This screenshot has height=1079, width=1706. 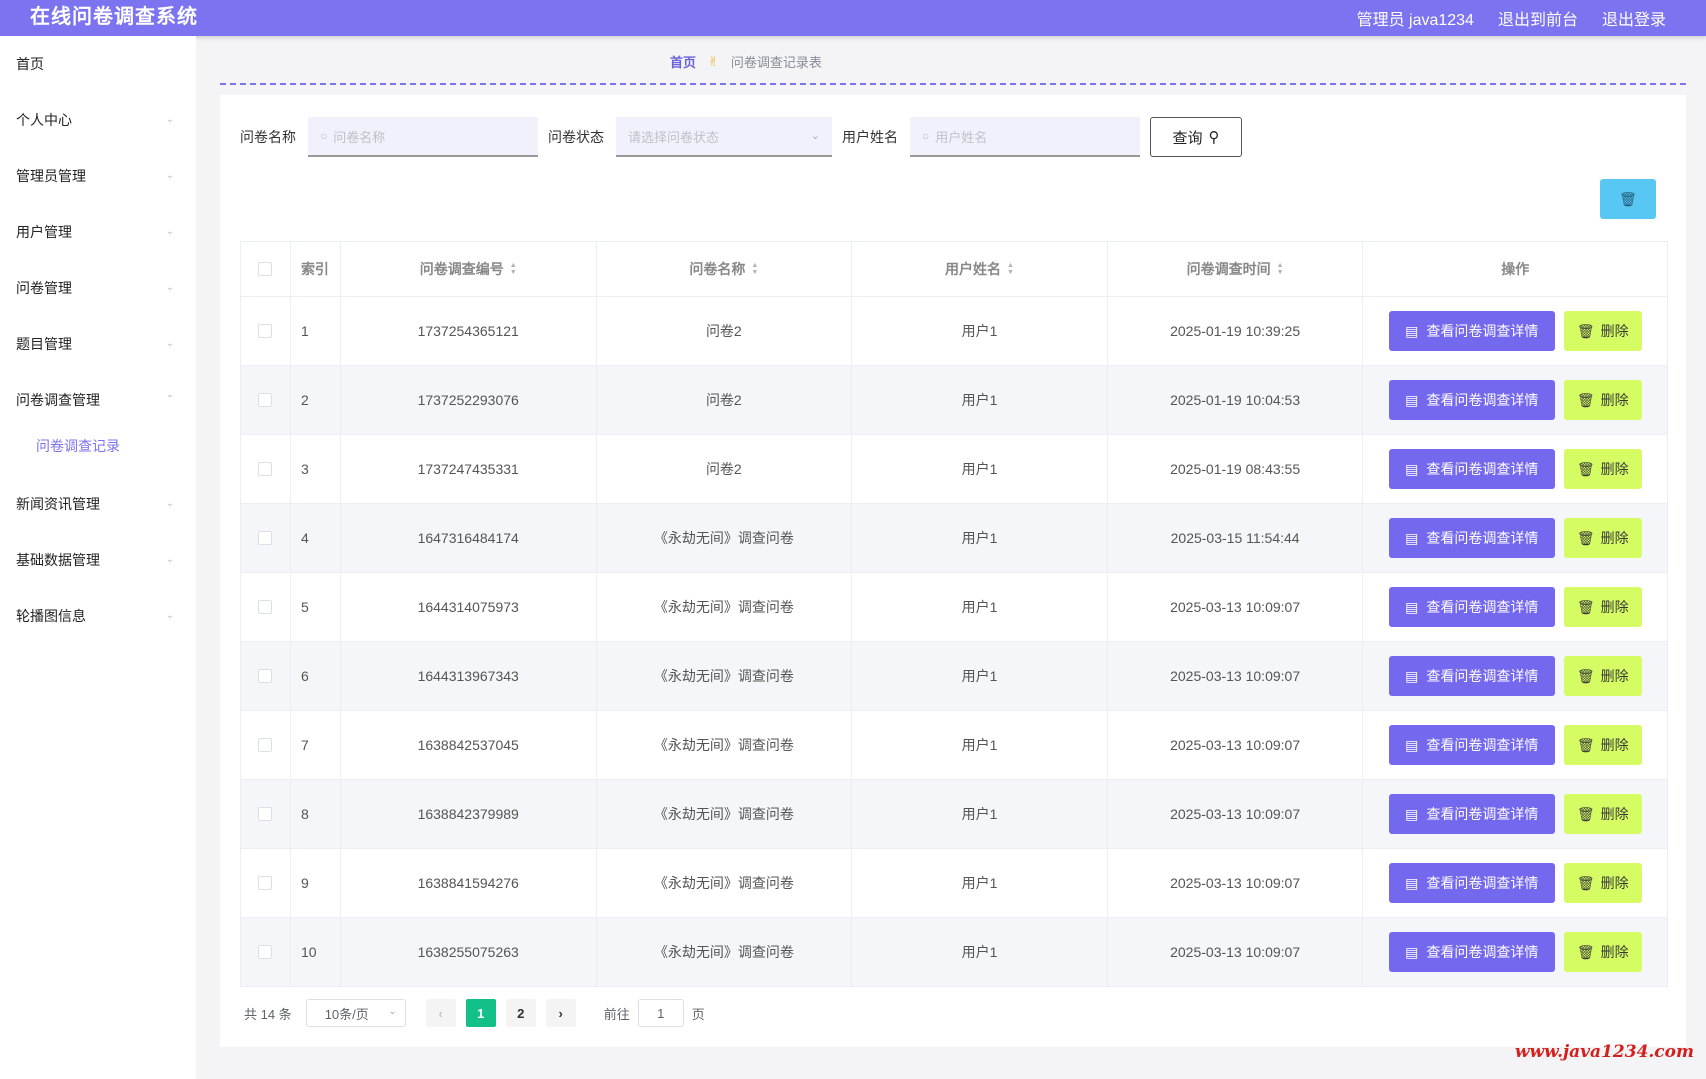 What do you see at coordinates (1228, 269) in the screenshot?
I see `header-time-label: 问卷调查时间` at bounding box center [1228, 269].